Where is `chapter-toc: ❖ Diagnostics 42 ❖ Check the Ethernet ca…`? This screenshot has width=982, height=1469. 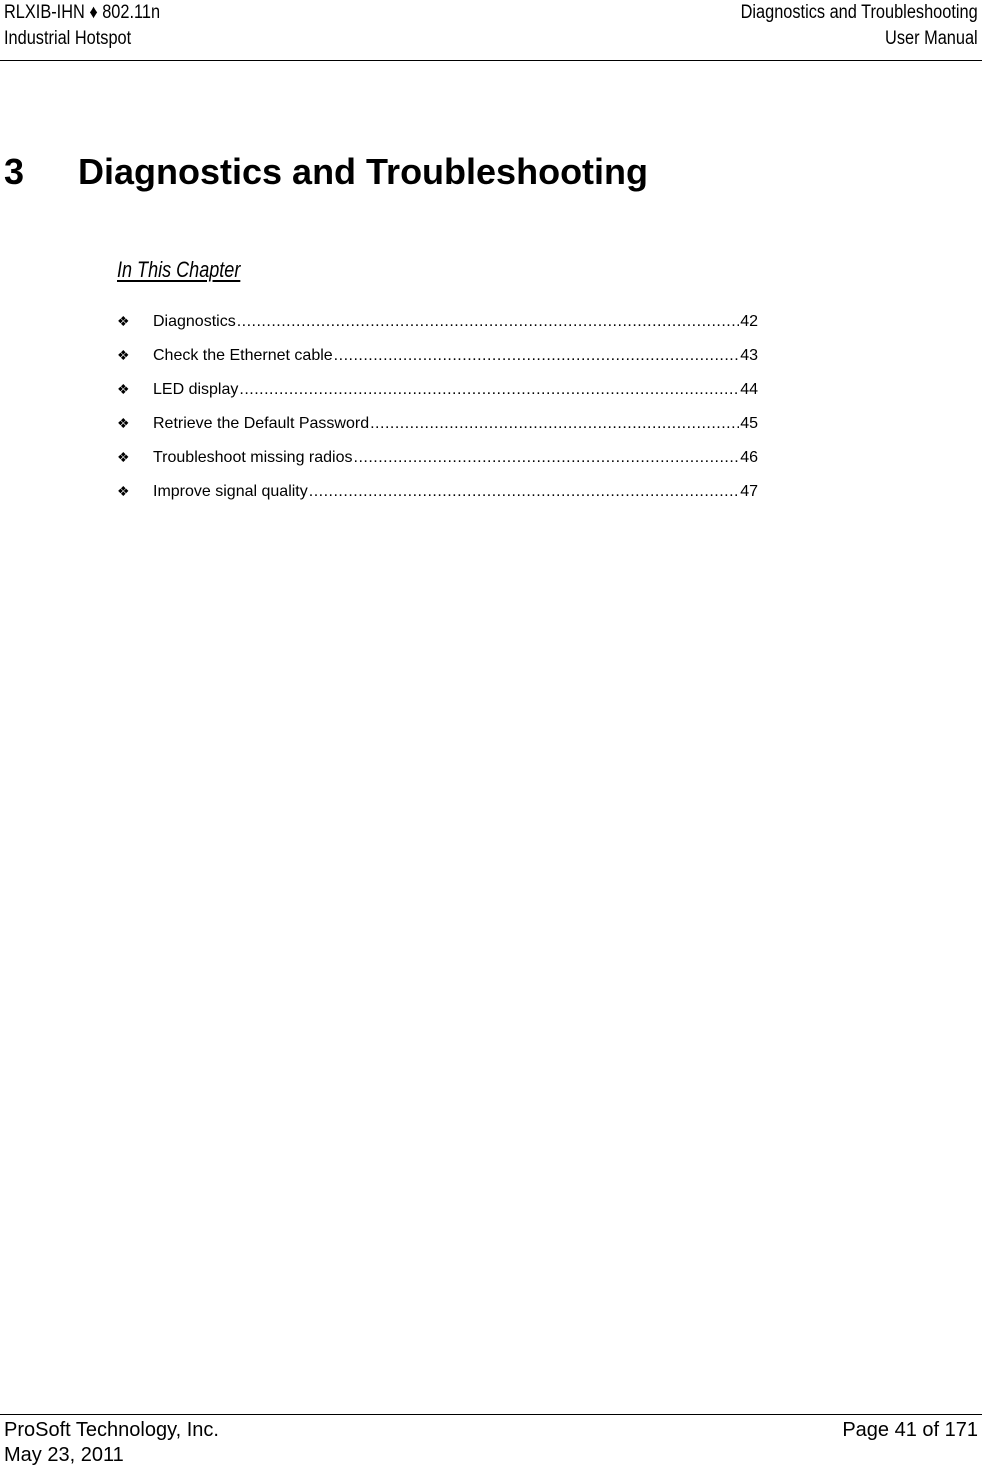
chapter-toc: ❖ Diagnostics 42 ❖ Check the Ethernet ca… is located at coordinates (437, 412).